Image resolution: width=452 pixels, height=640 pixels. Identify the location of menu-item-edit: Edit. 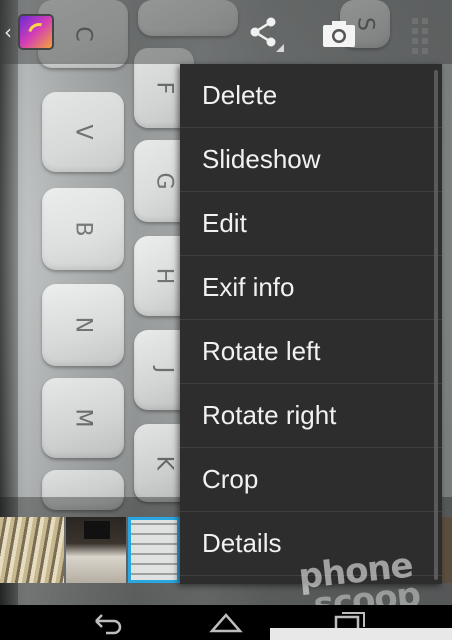
(311, 224).